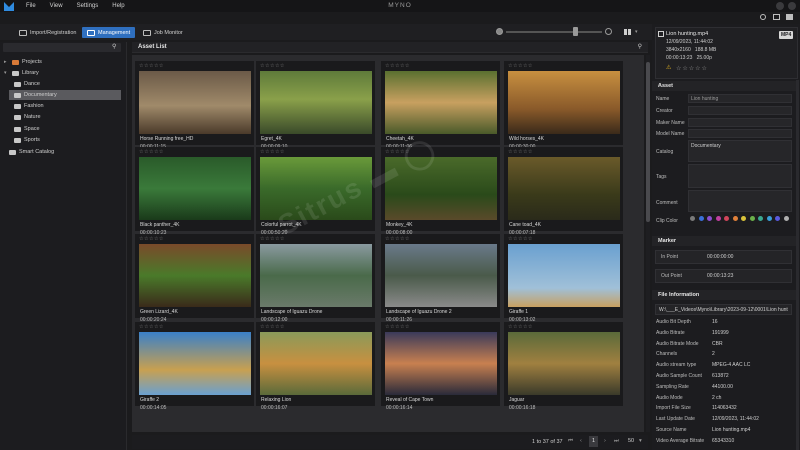 This screenshot has height=450, width=800. Describe the element at coordinates (62, 47) in the screenshot. I see `search-input: ⚲` at that location.